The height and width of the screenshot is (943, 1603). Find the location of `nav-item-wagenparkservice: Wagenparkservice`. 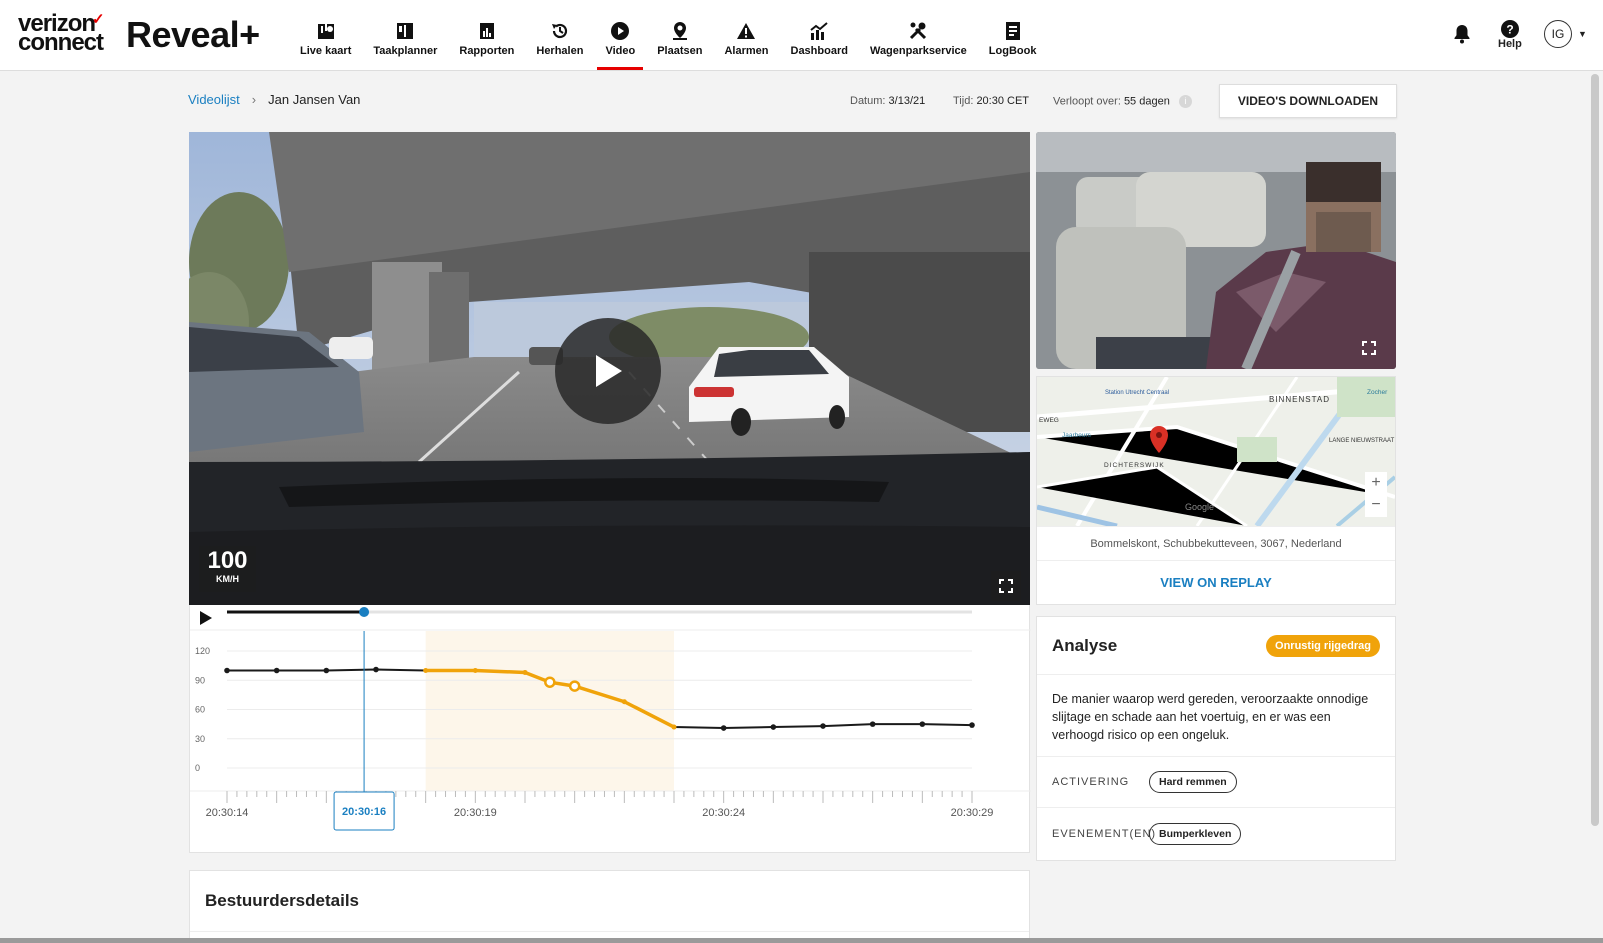

nav-item-wagenparkservice: Wagenparkservice is located at coordinates (918, 35).